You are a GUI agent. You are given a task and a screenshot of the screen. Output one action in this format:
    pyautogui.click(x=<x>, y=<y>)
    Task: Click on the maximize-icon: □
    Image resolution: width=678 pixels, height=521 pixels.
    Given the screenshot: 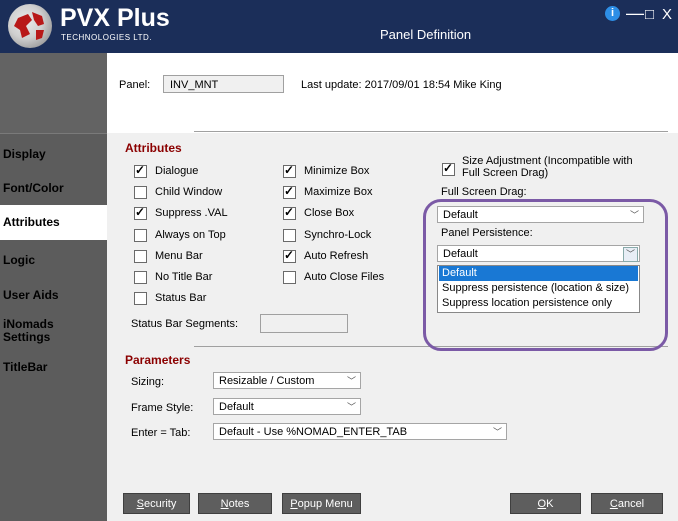 What is the action you would take?
    pyautogui.click(x=649, y=15)
    